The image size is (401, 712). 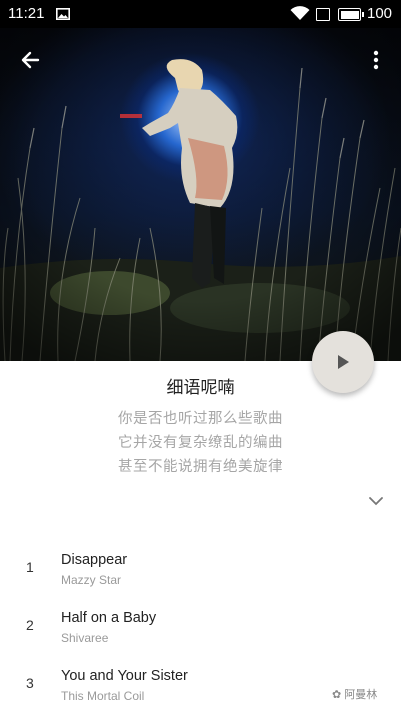 I want to click on track-title: Disappear, so click(x=94, y=560).